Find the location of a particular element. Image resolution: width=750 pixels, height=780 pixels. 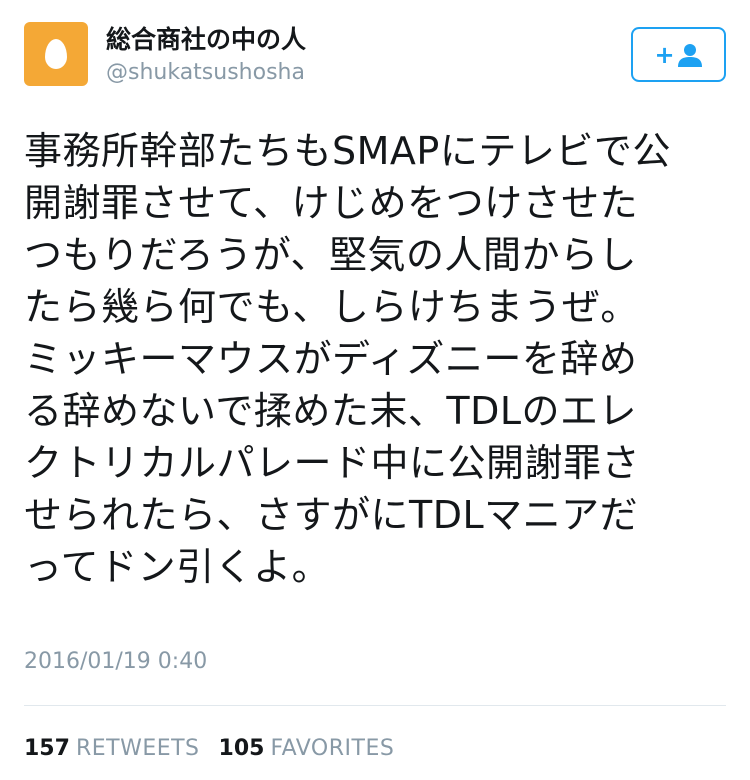

tweet-text-line: せられたら、さすがにTDLマニアだ is located at coordinates (331, 515).